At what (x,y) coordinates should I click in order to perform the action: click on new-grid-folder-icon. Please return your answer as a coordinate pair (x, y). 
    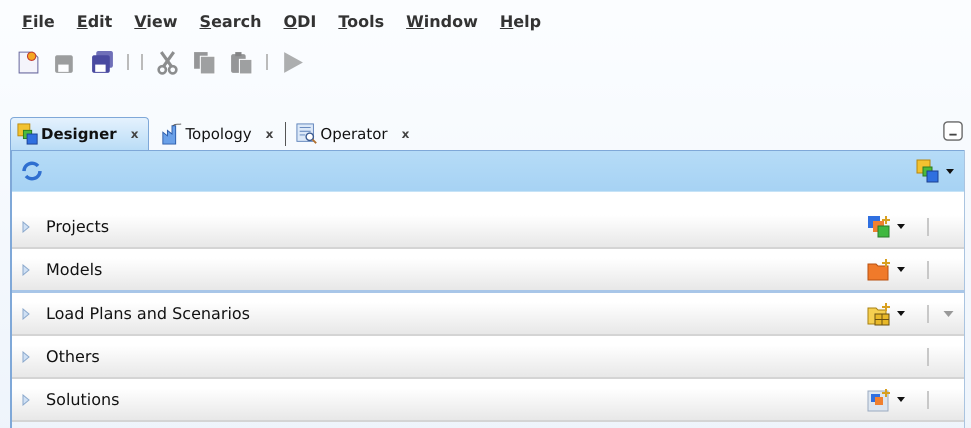
    Looking at the image, I should click on (879, 314).